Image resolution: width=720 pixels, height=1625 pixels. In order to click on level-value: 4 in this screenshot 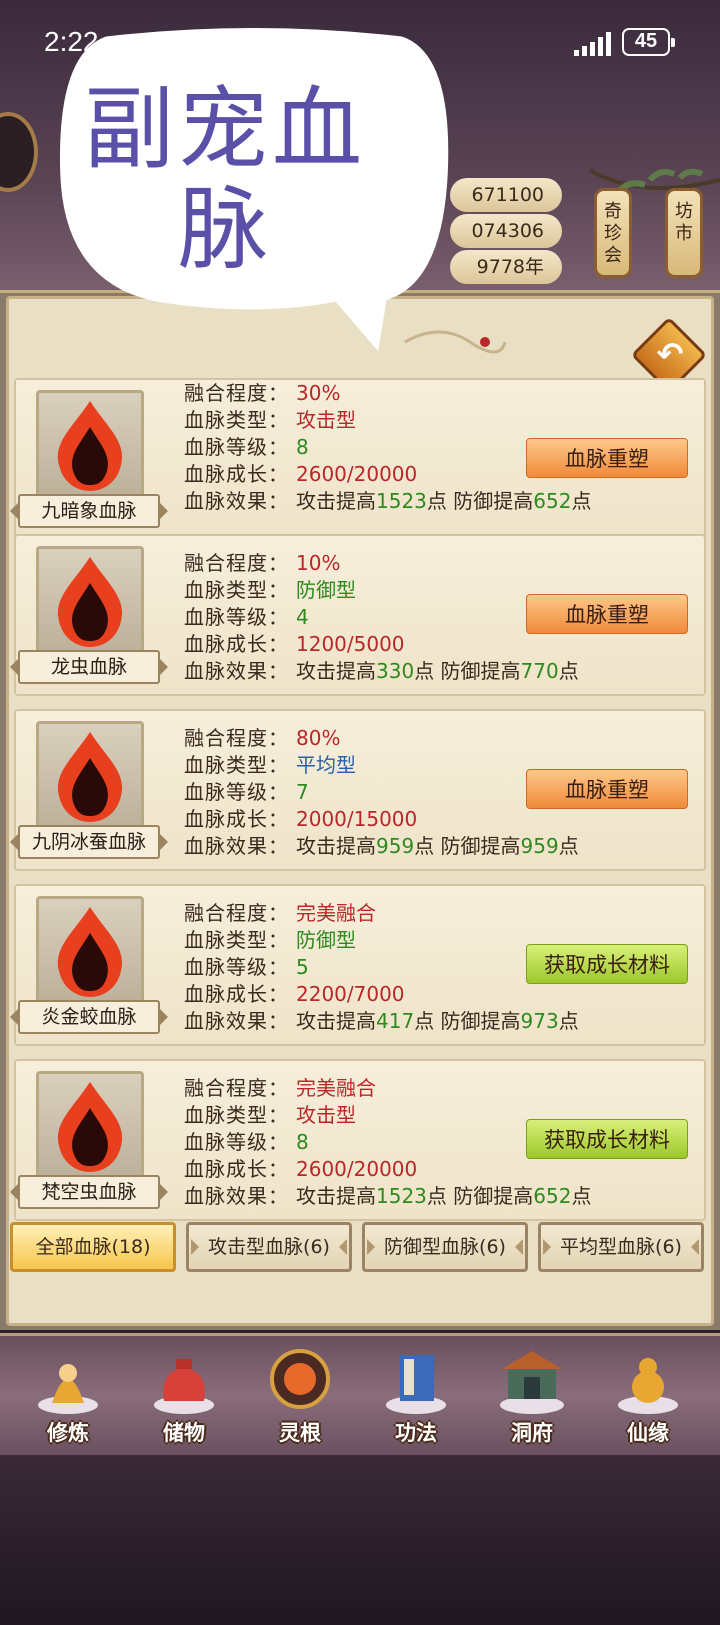, I will do `click(302, 617)`.